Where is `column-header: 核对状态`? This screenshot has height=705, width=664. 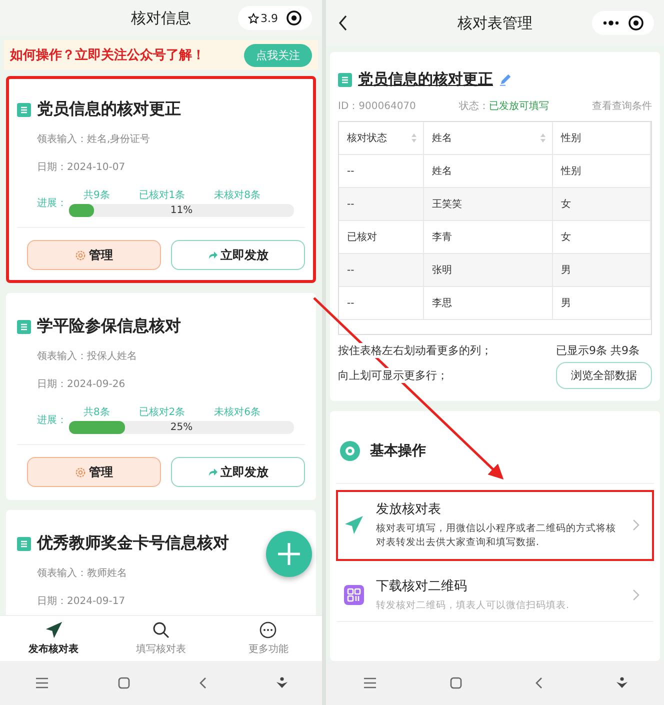 column-header: 核对状态 is located at coordinates (381, 138).